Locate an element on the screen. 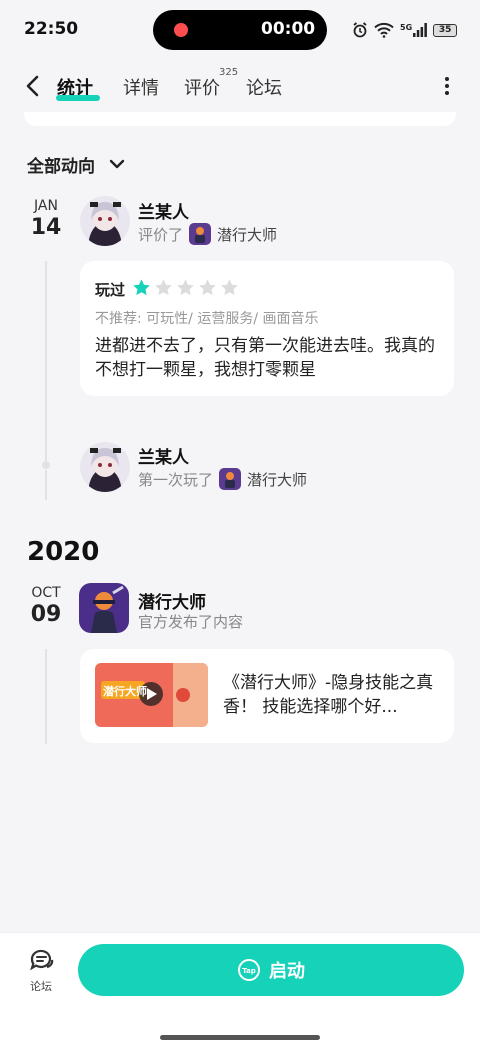  system-icons: 5G 35 is located at coordinates (405, 30).